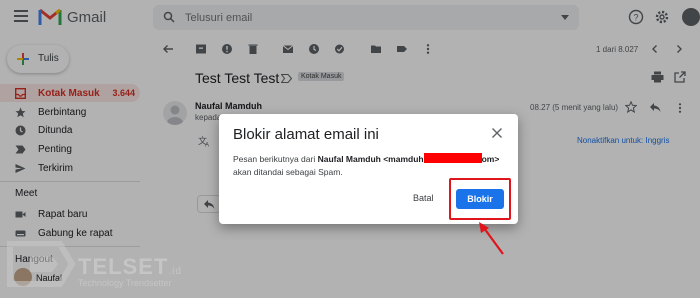 This screenshot has height=298, width=700. Describe the element at coordinates (490, 159) in the screenshot. I see `dialog-body-suffix: om>` at that location.